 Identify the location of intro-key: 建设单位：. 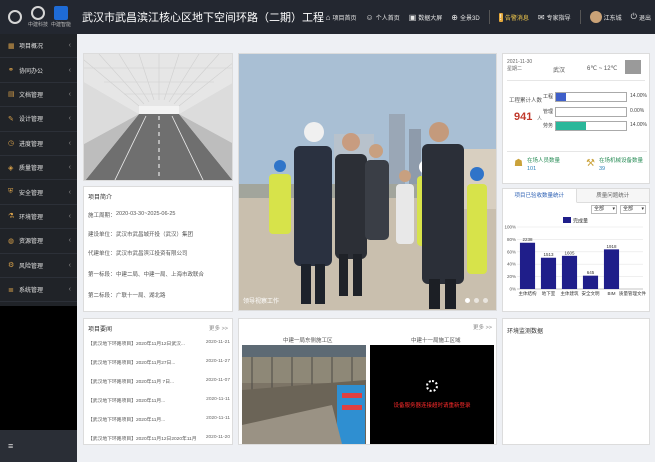
(102, 235).